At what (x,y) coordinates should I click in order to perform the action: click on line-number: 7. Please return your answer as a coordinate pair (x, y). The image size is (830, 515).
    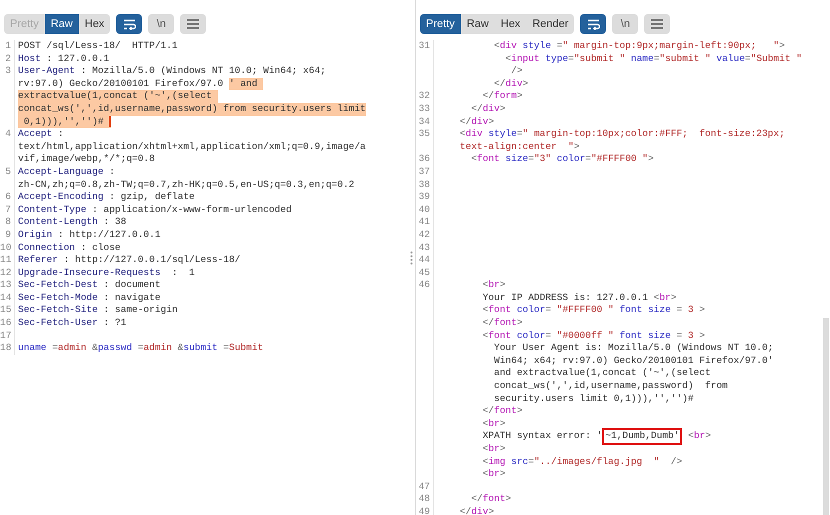
    Looking at the image, I should click on (8, 209).